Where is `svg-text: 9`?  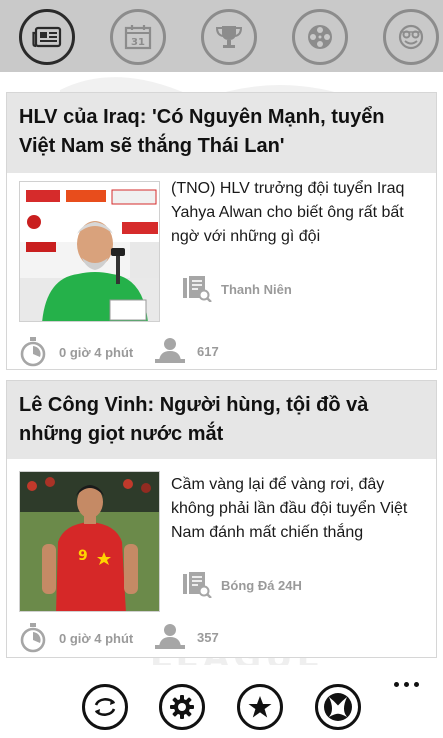
svg-text: 9 is located at coordinates (83, 556).